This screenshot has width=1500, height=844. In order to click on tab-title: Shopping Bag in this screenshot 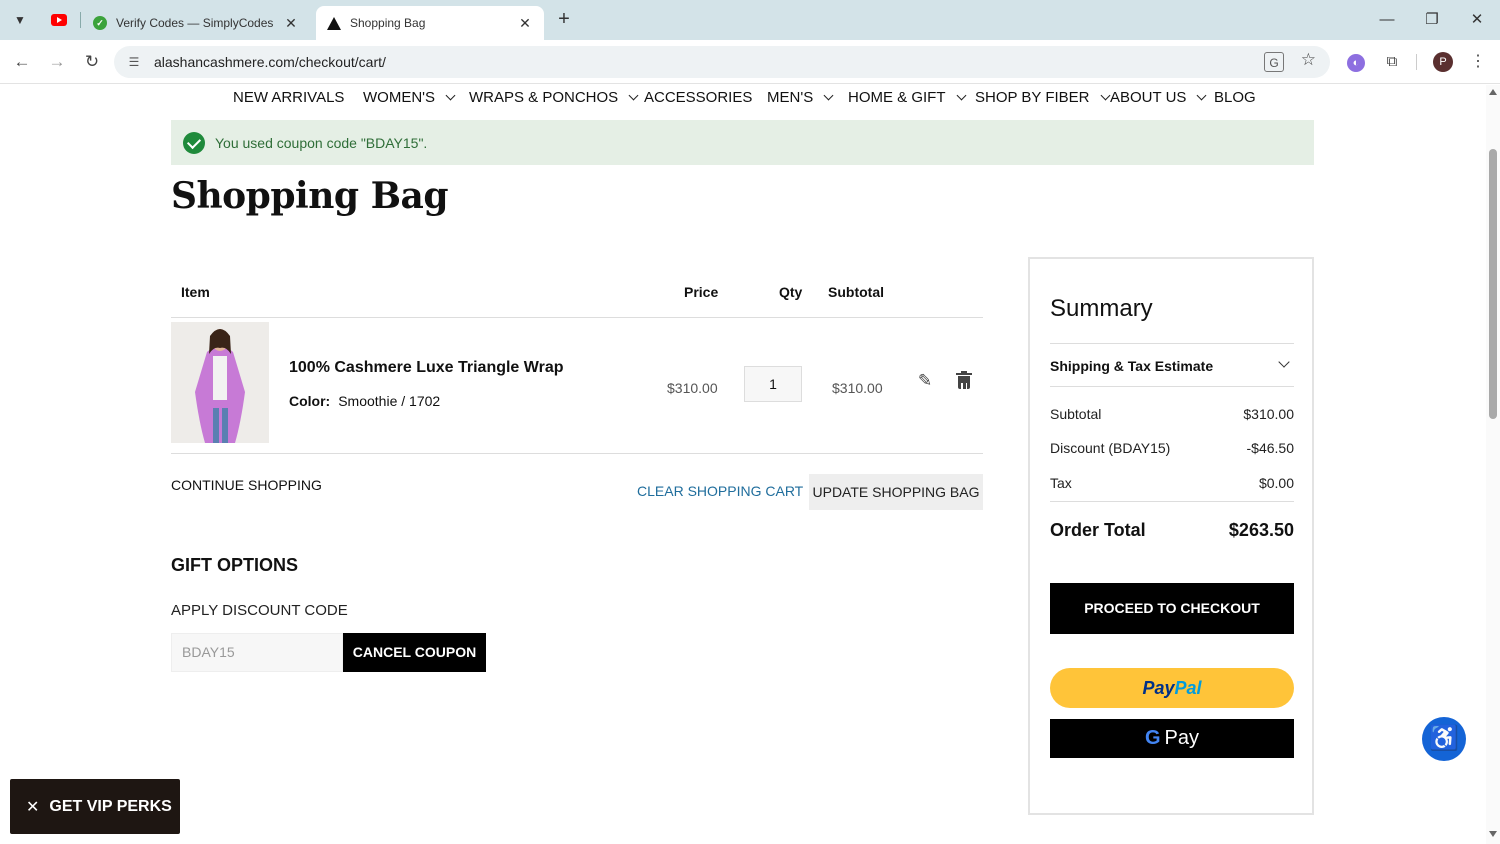, I will do `click(388, 23)`.